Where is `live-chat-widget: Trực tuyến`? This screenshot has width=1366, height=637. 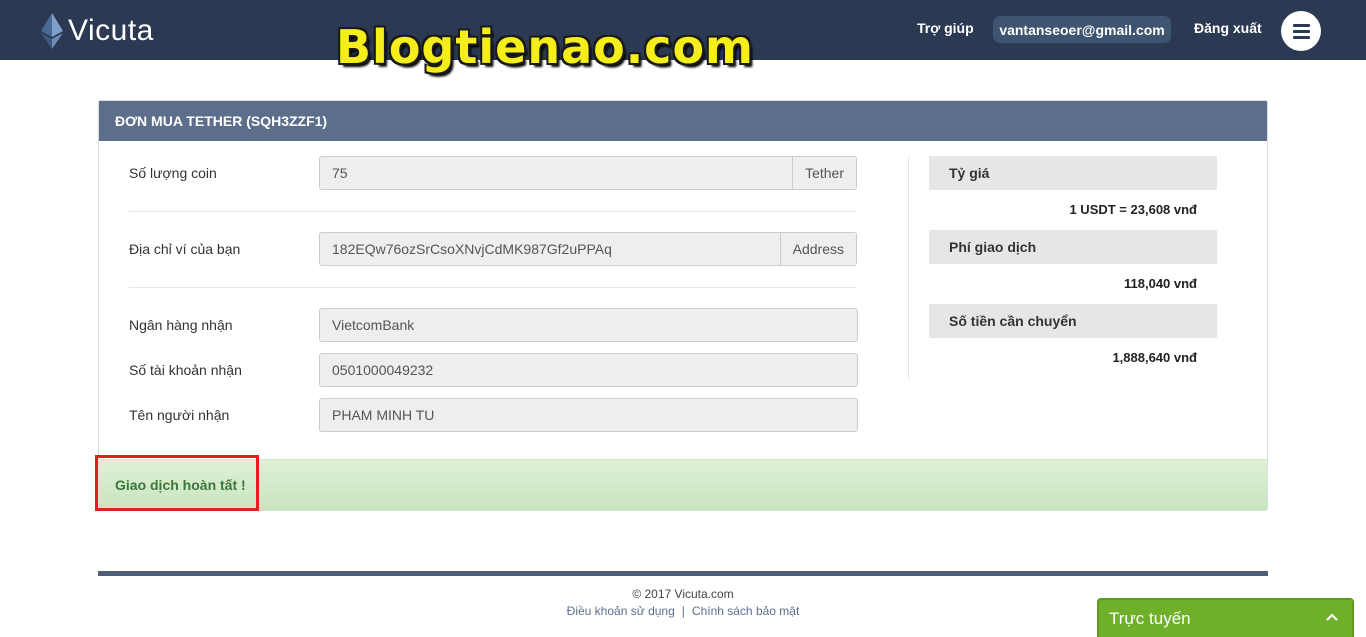
live-chat-widget: Trực tuyến is located at coordinates (1225, 617).